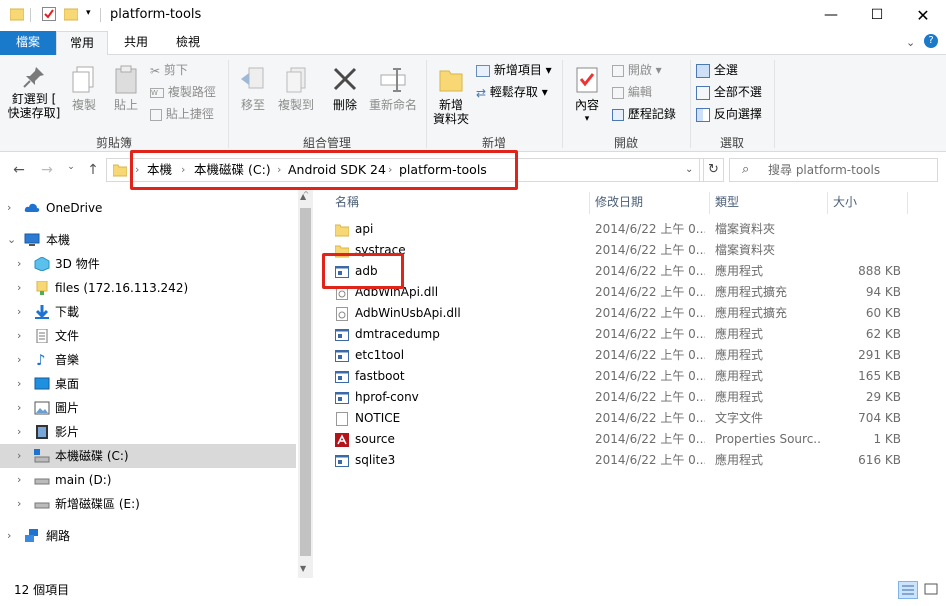 The height and width of the screenshot is (606, 946). I want to click on help-icon: ?, so click(931, 41).